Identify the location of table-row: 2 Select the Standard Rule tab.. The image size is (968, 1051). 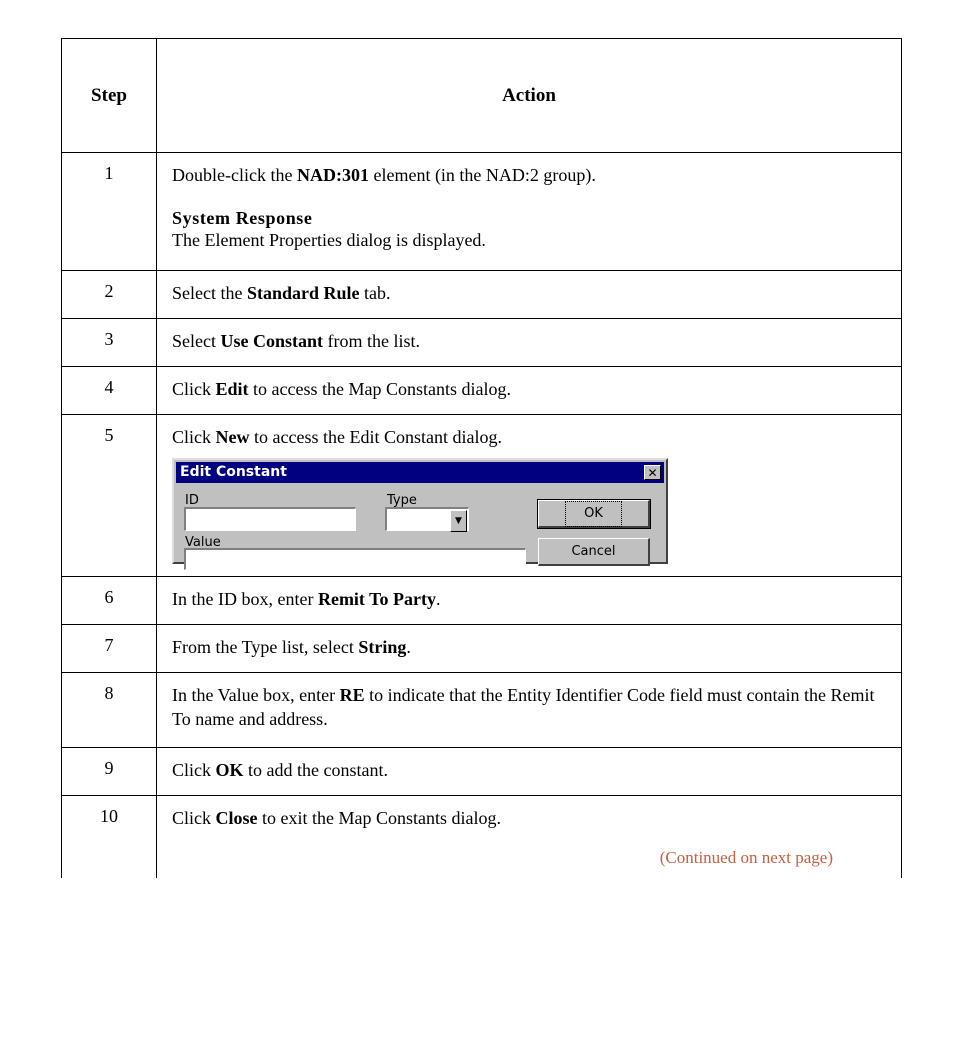
(481, 294).